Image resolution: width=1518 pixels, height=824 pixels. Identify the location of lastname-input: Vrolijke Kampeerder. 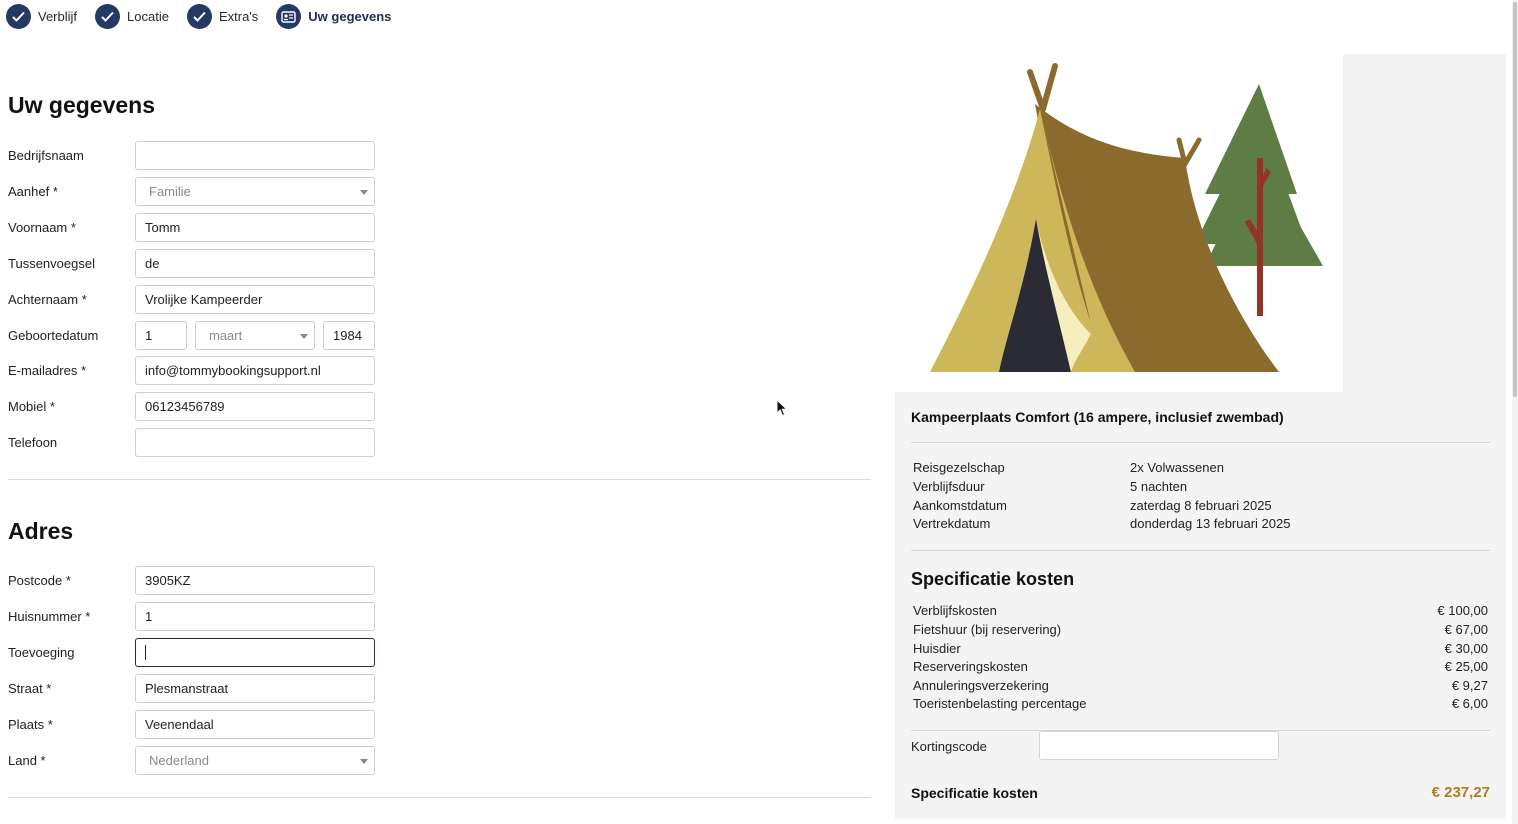
(255, 299).